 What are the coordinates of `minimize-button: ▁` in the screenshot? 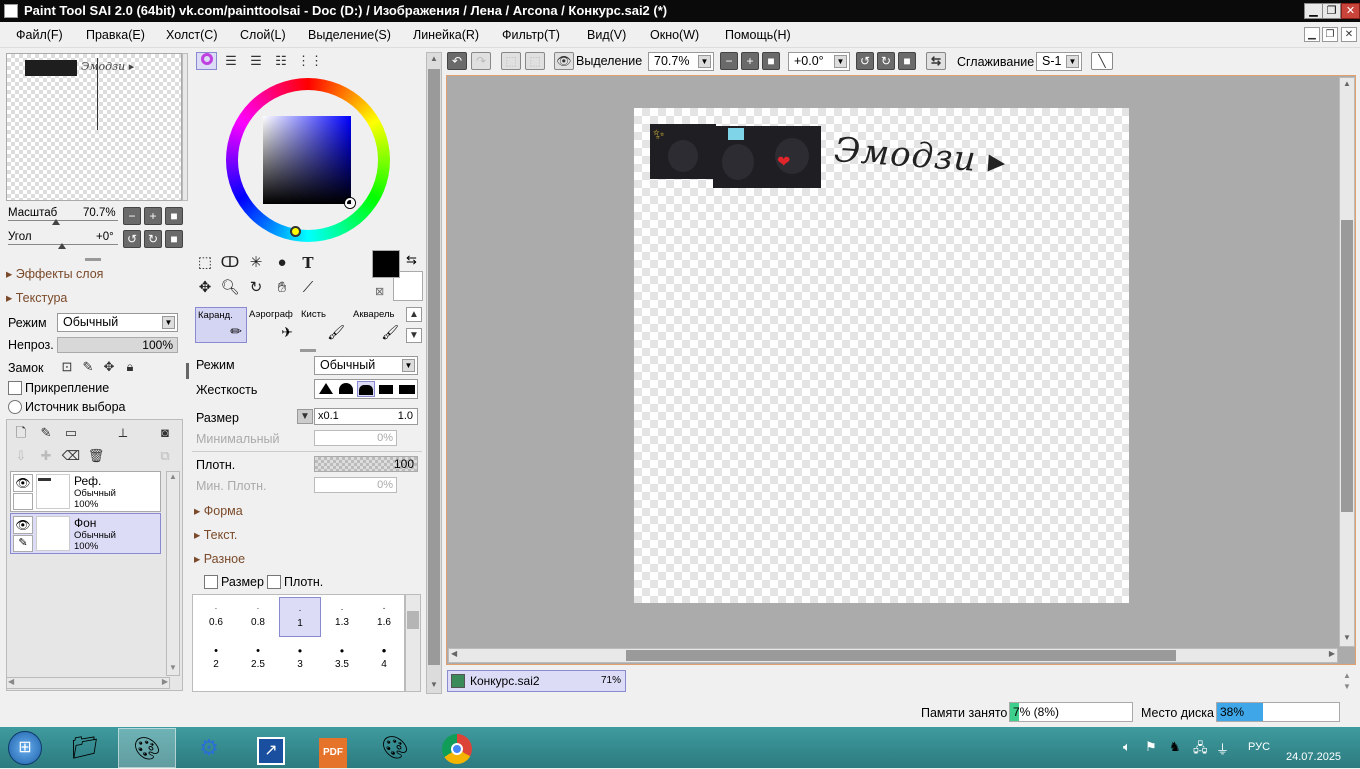 It's located at (1313, 11).